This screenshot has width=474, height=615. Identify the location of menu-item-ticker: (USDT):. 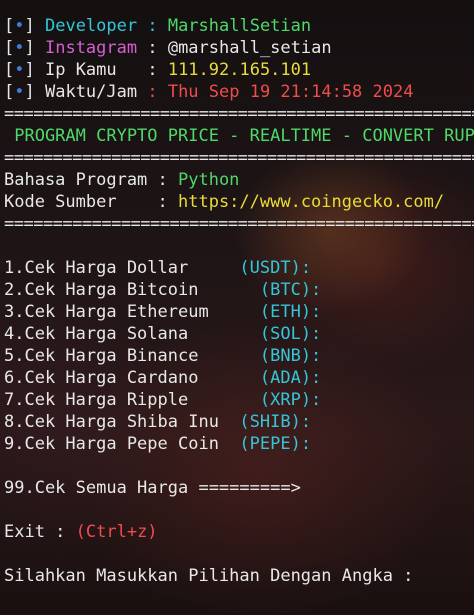
(275, 268).